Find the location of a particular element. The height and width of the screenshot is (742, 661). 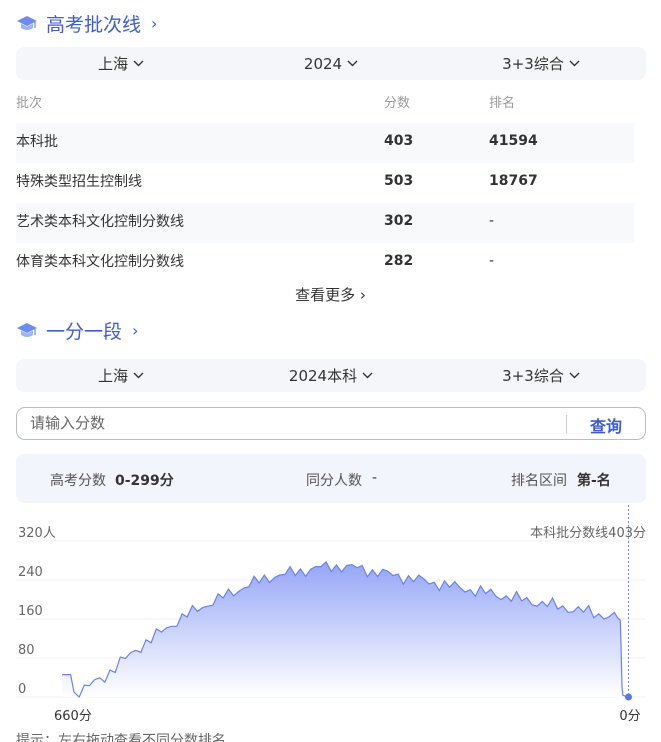

rank-range-label: 排名区间 is located at coordinates (539, 481).